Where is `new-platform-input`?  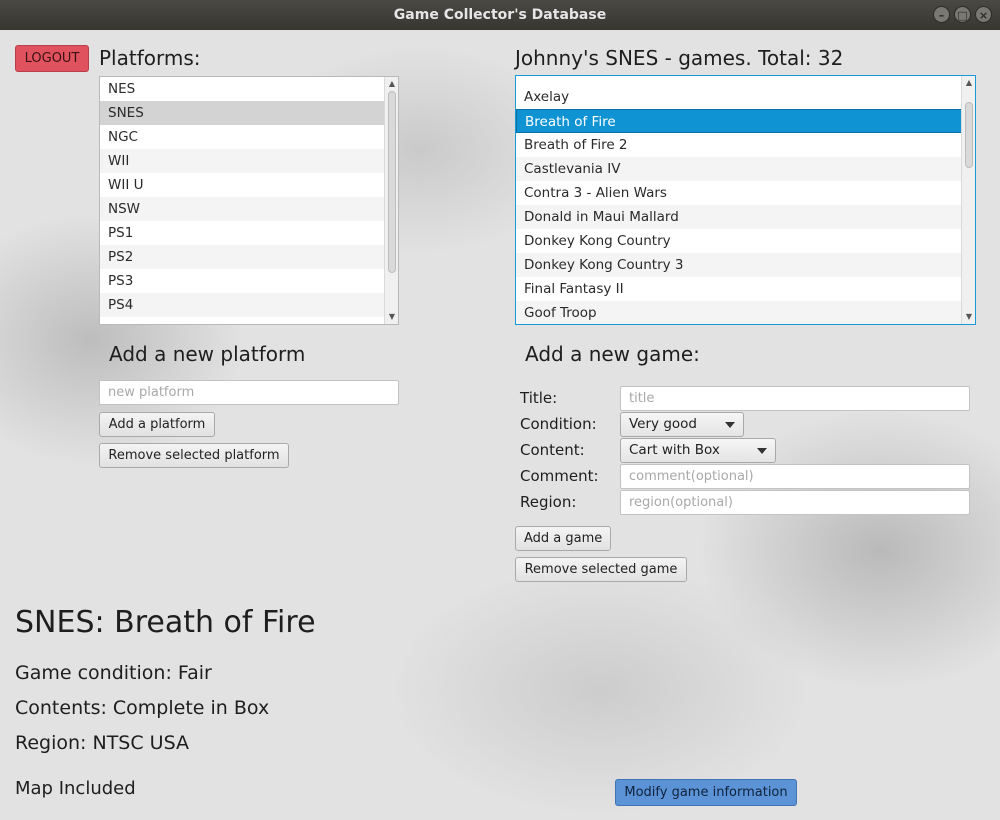 new-platform-input is located at coordinates (249, 392).